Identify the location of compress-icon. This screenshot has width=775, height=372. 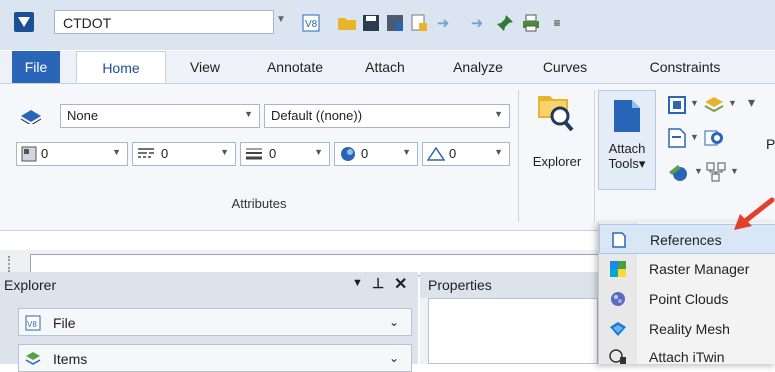
(419, 23).